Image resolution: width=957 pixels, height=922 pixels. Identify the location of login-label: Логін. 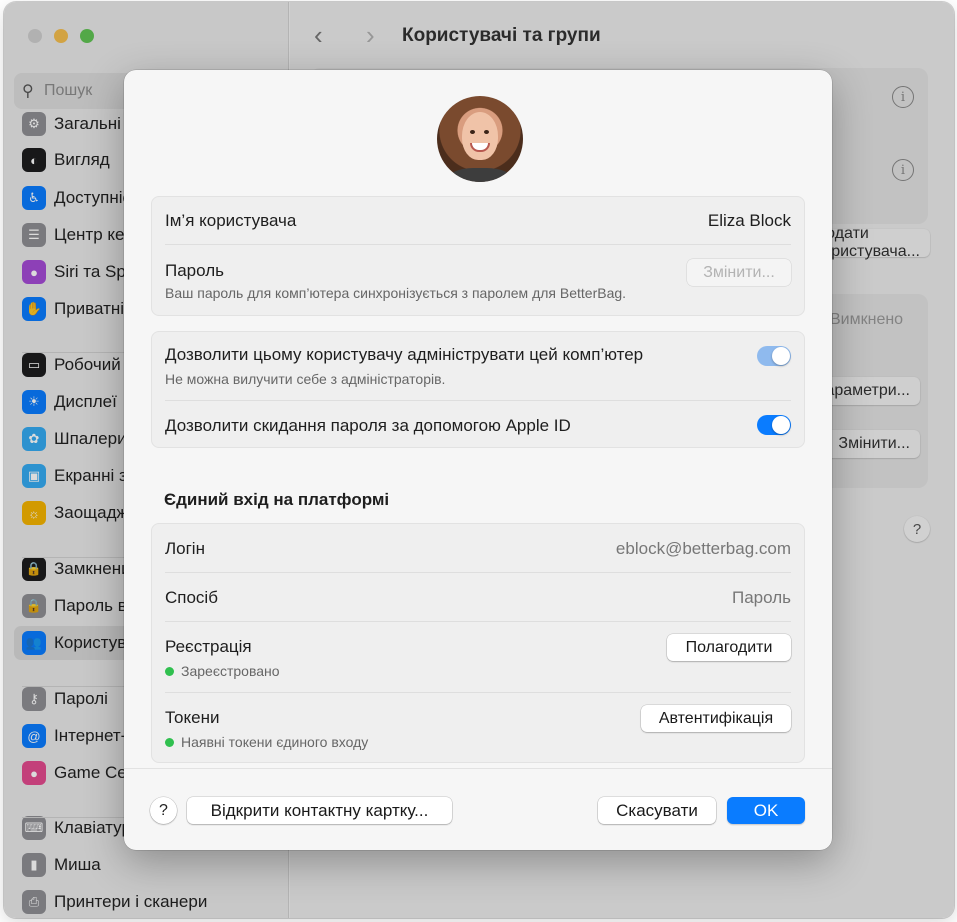
(185, 548).